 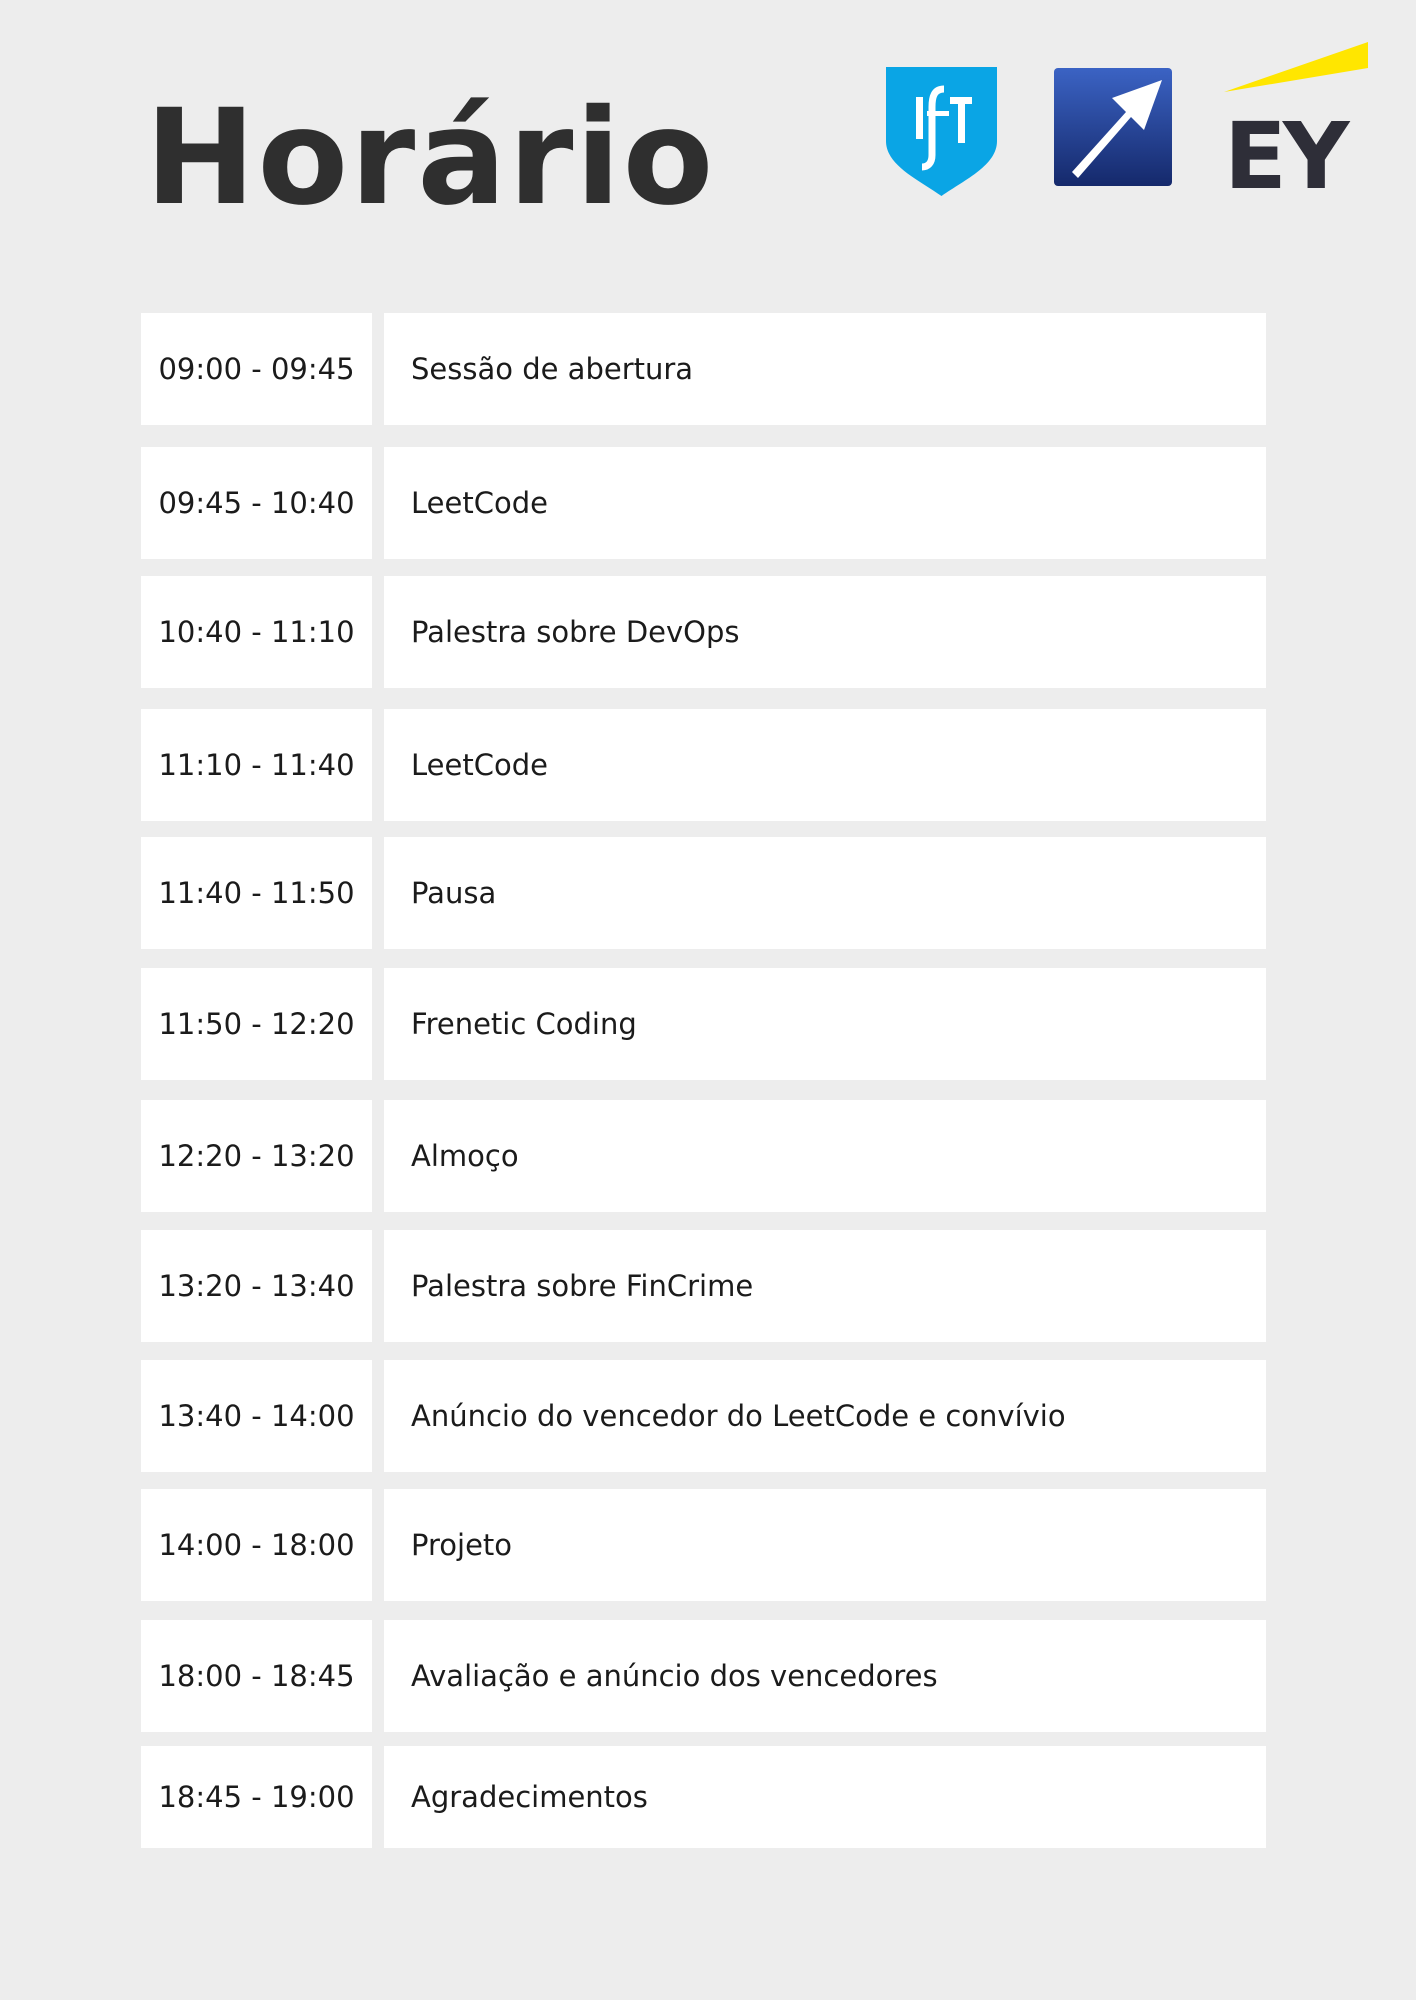 I want to click on time-slot: 13:20 - 13:40, so click(x=256, y=1286).